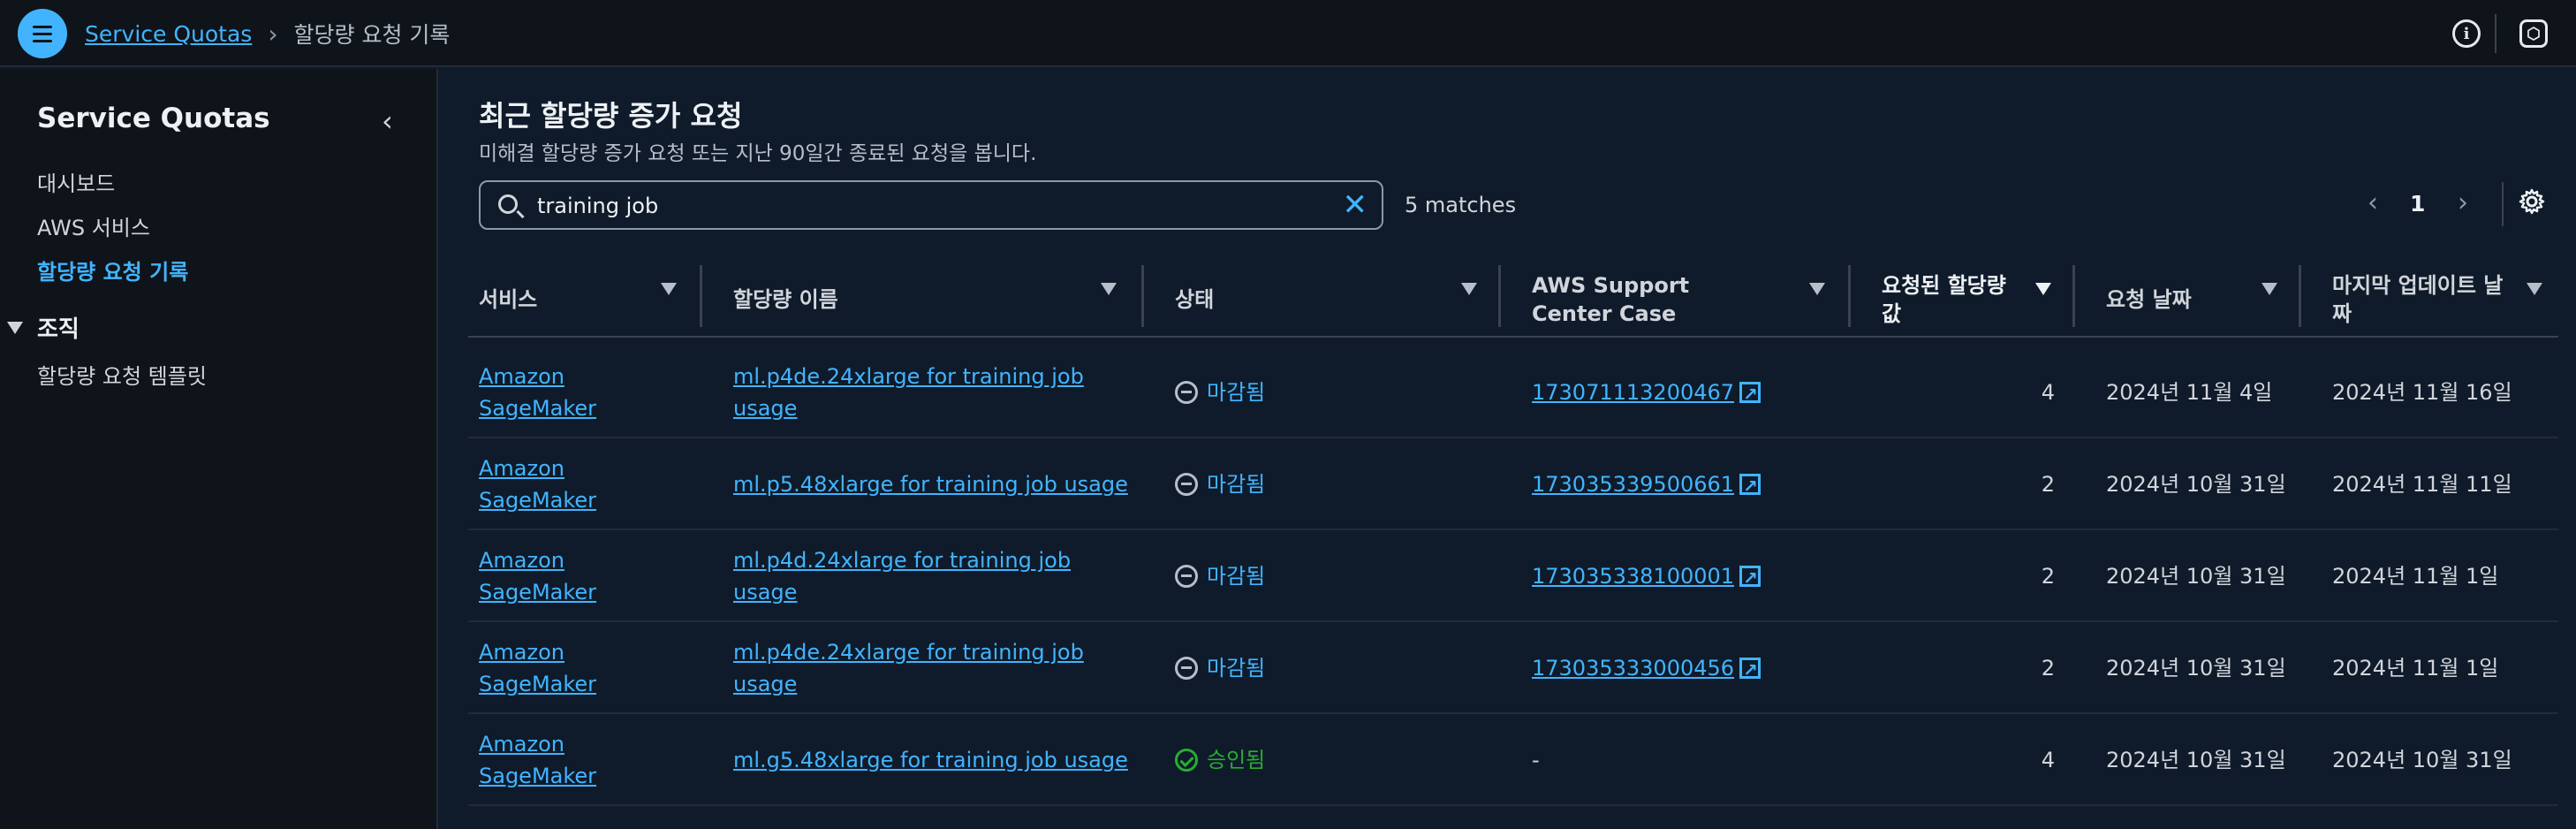 This screenshot has width=2576, height=829. I want to click on page-description: 미해결 할당량 증가 요청 또는 지난 90일간 종료된 요청을 봅니다., so click(758, 153).